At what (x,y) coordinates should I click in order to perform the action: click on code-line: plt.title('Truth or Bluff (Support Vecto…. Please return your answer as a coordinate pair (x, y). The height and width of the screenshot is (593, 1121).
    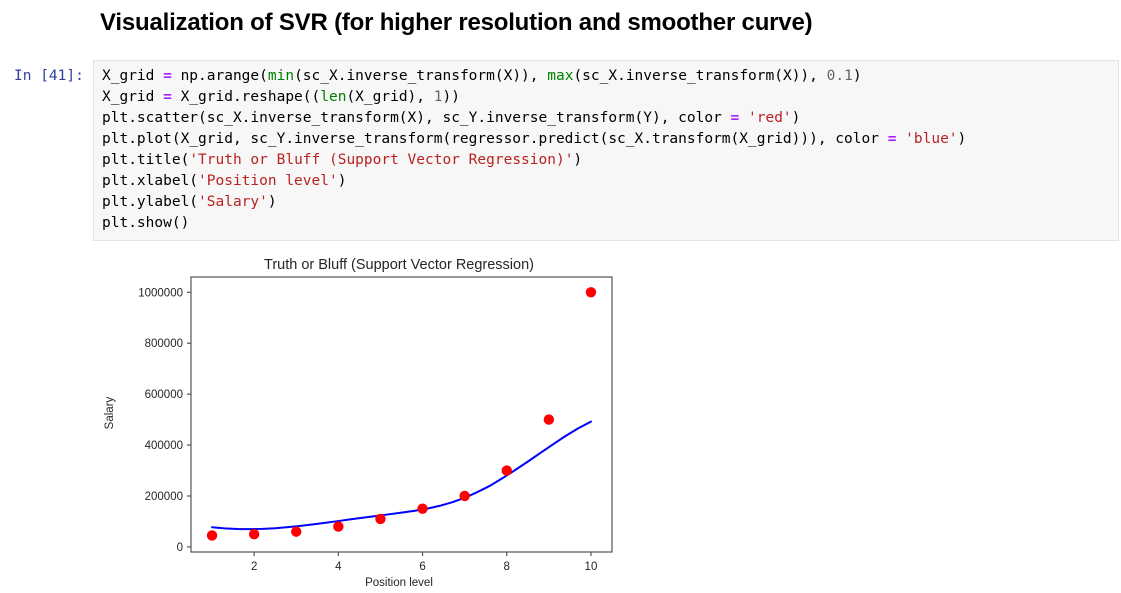
    Looking at the image, I should click on (534, 160).